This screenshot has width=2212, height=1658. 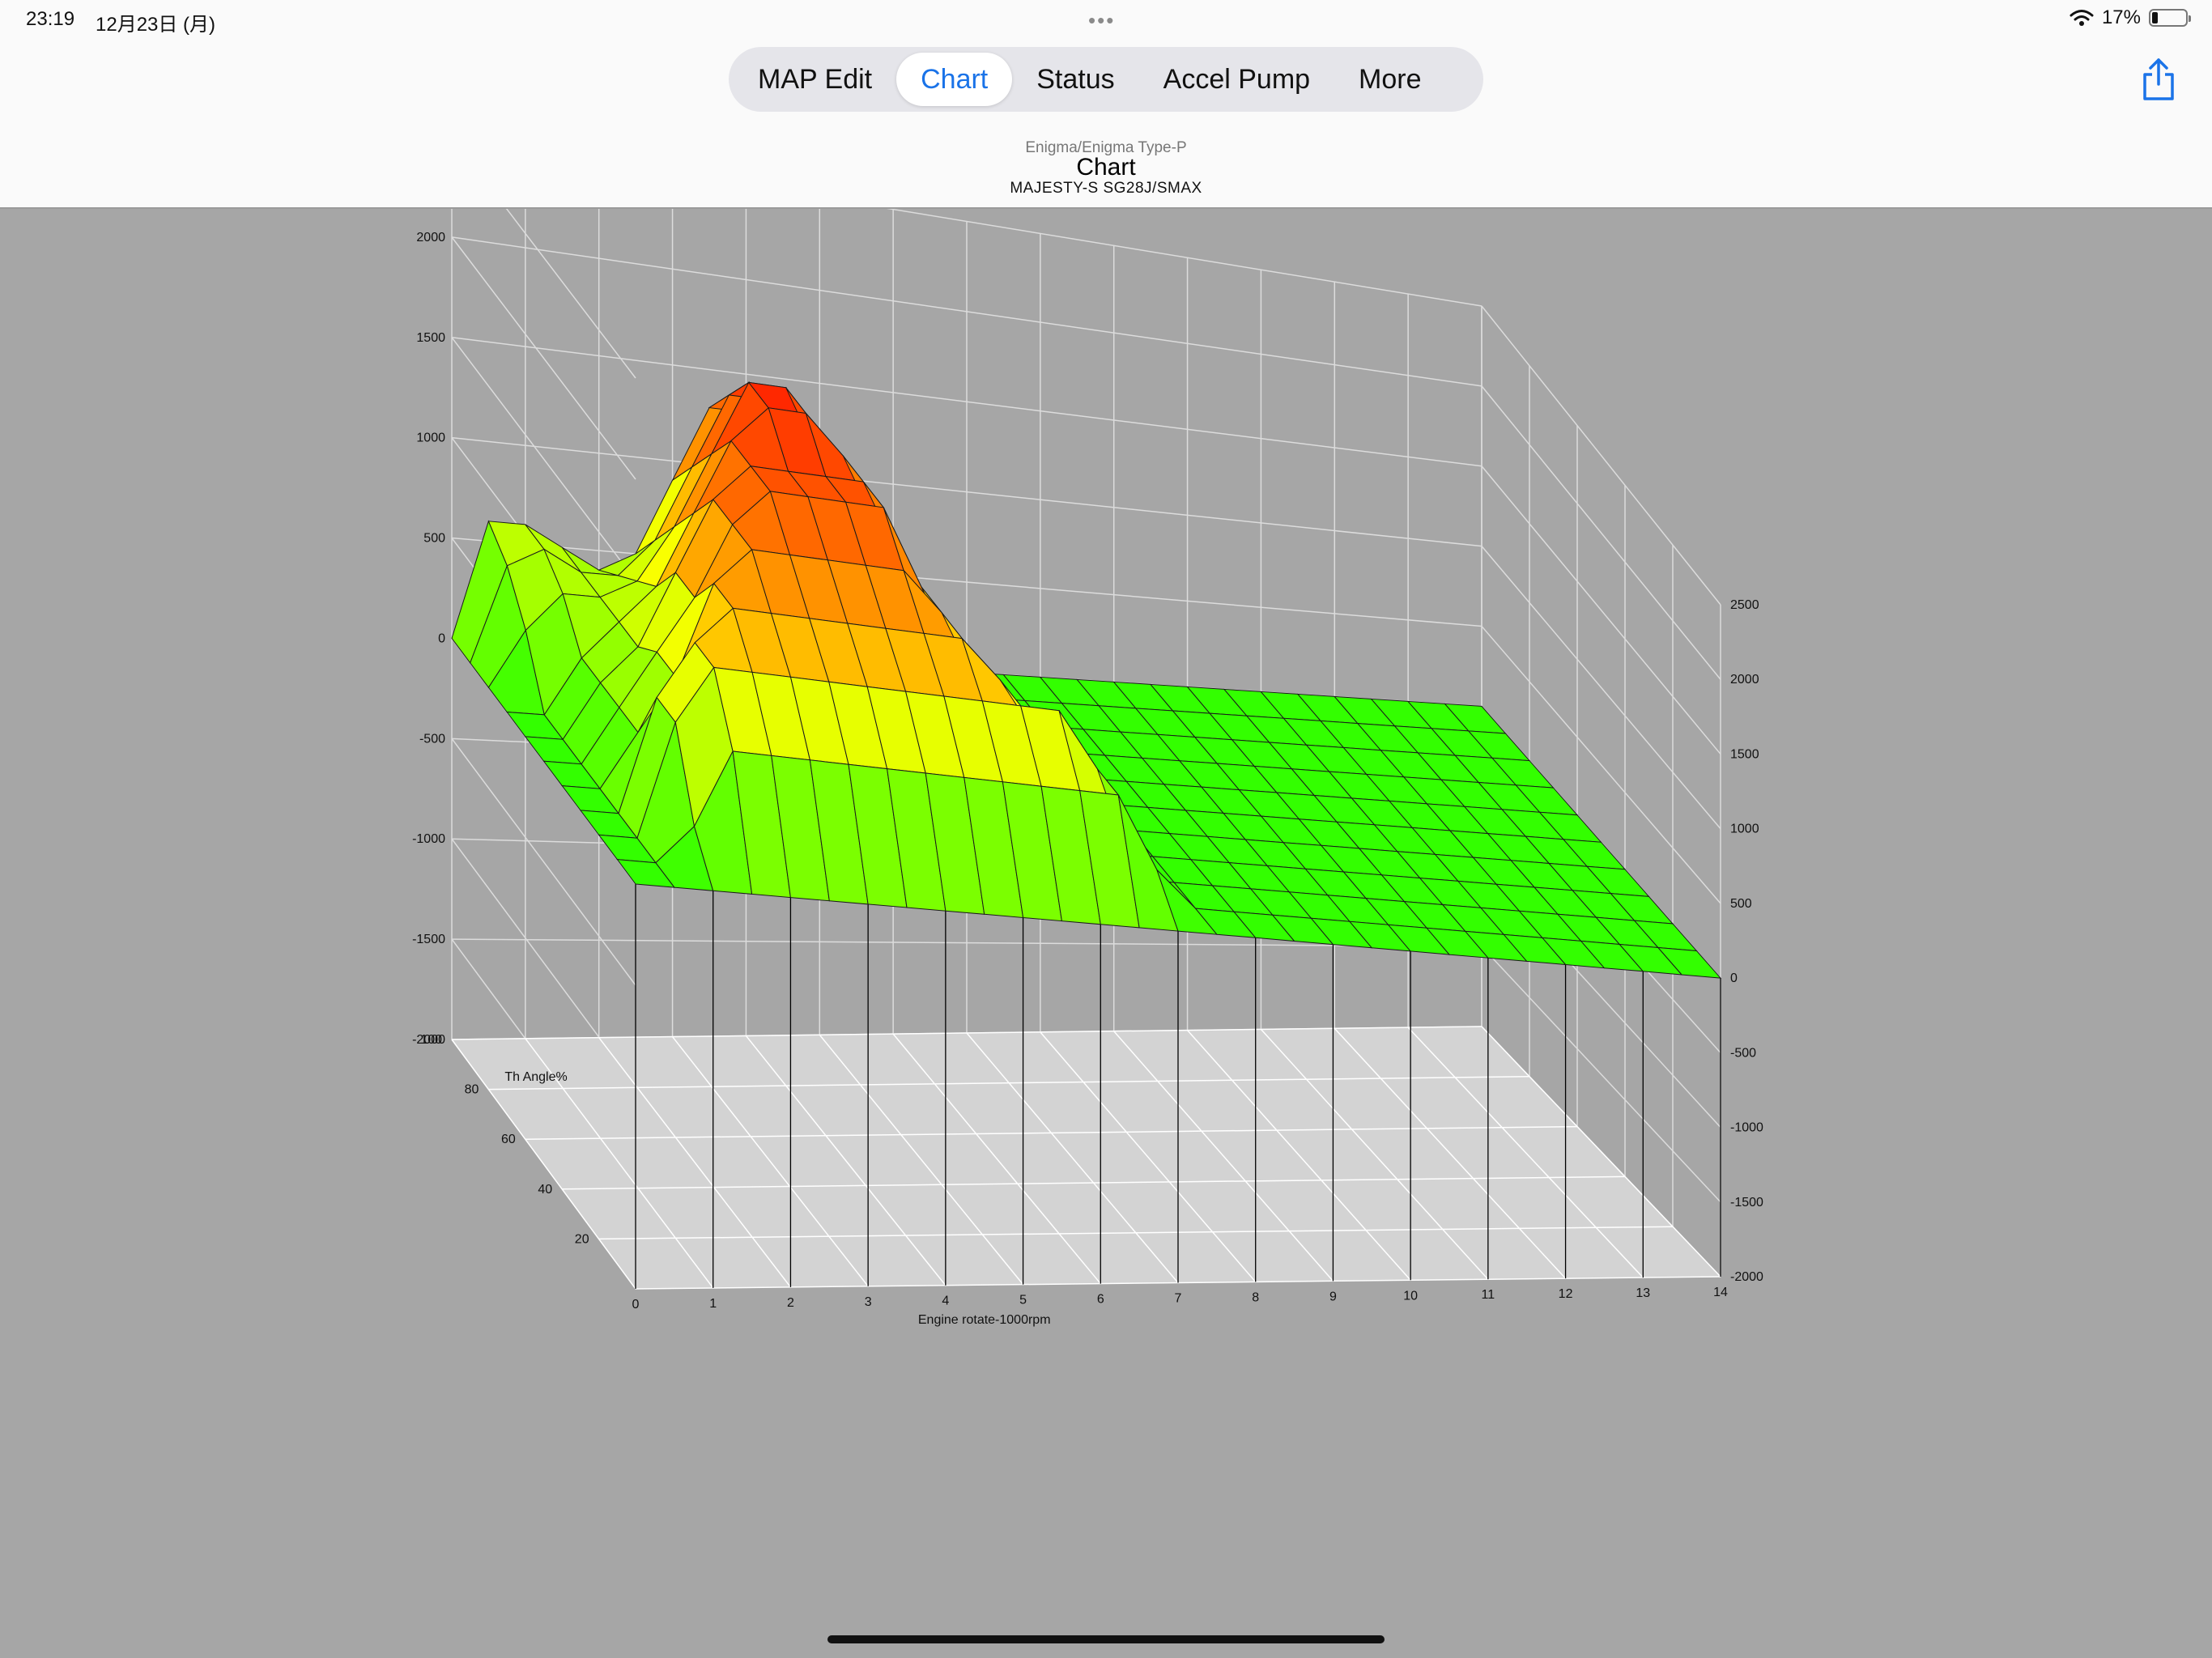 What do you see at coordinates (545, 1190) in the screenshot?
I see `y-tick-label: 40` at bounding box center [545, 1190].